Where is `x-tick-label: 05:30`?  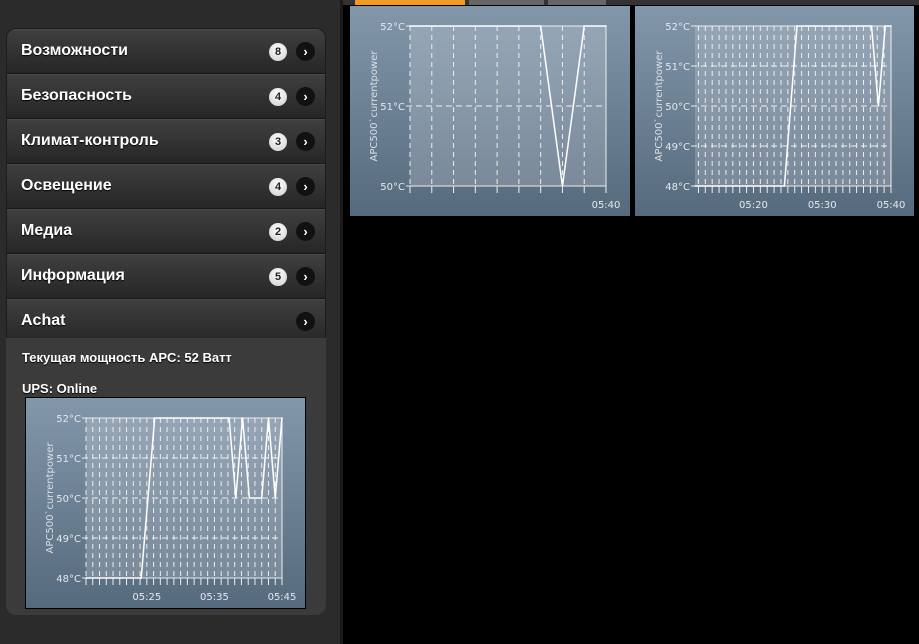 x-tick-label: 05:30 is located at coordinates (822, 205).